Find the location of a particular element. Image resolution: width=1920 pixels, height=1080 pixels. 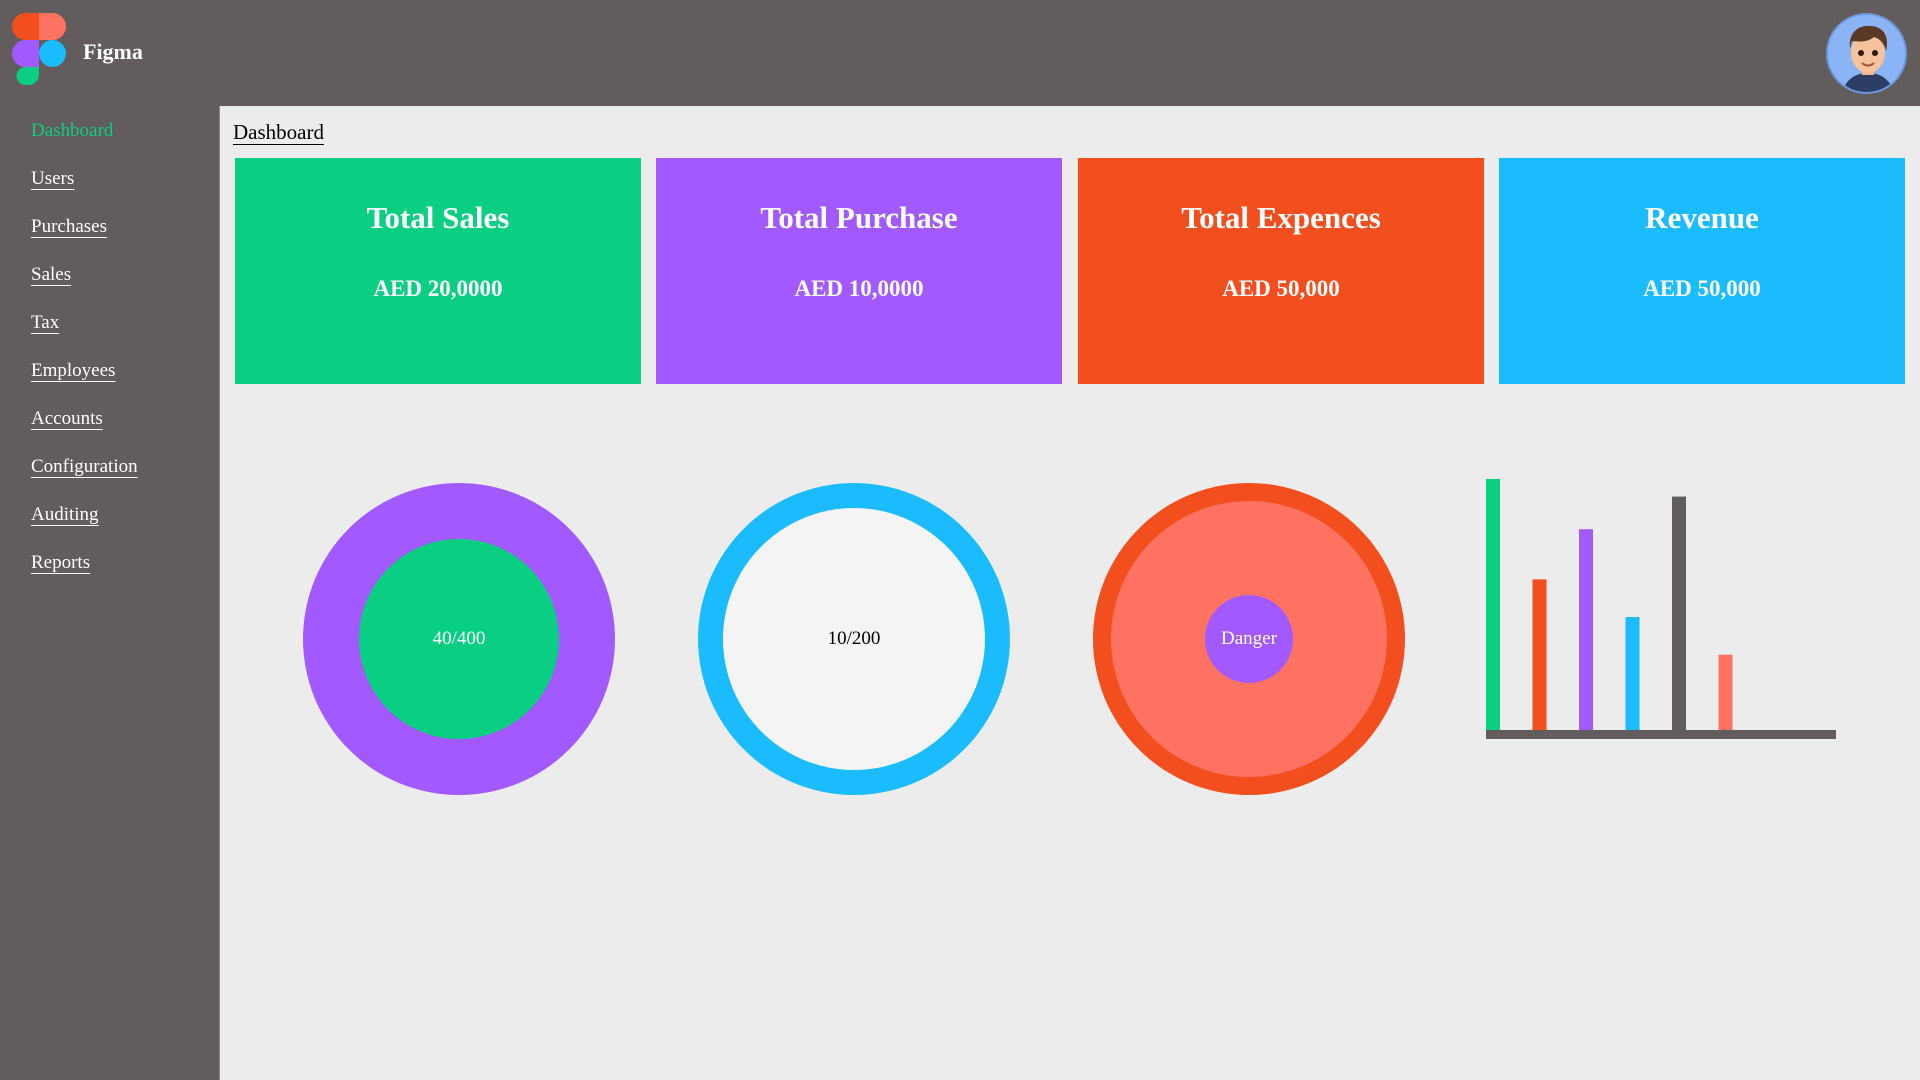

stat-card-total-sales: Total Sales AED 20,0000 is located at coordinates (438, 271).